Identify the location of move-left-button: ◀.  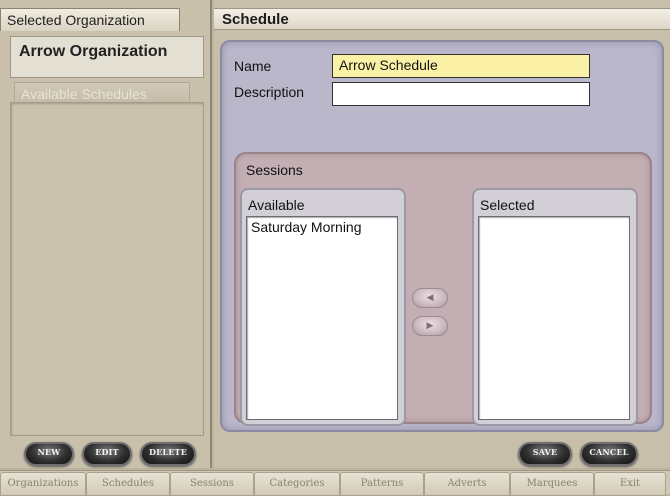
(430, 298).